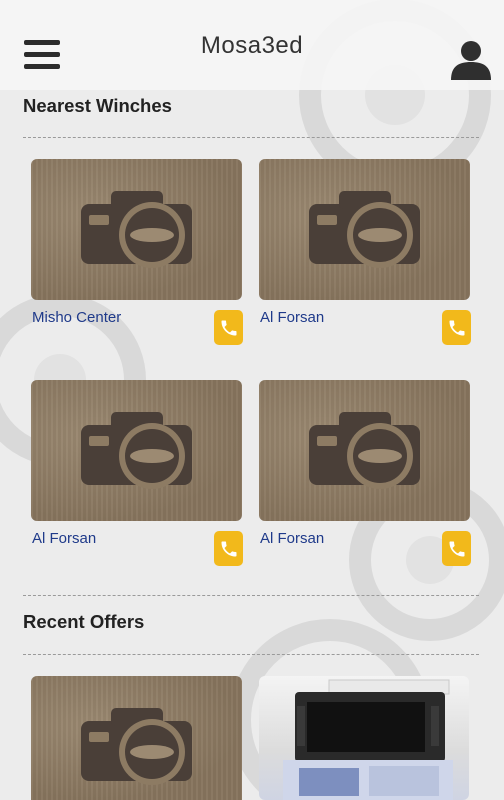 The height and width of the screenshot is (800, 504). I want to click on hamburger-icon-bar, so click(42, 66).